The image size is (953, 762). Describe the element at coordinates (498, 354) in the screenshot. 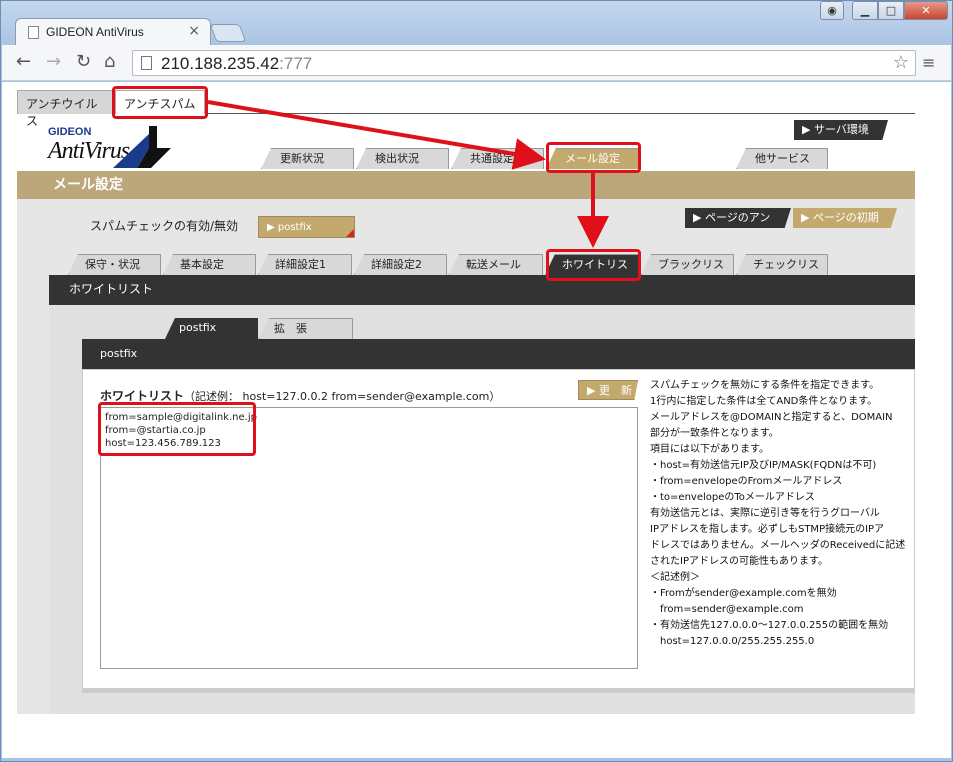

I see `postfix-bar-title: postfix` at that location.